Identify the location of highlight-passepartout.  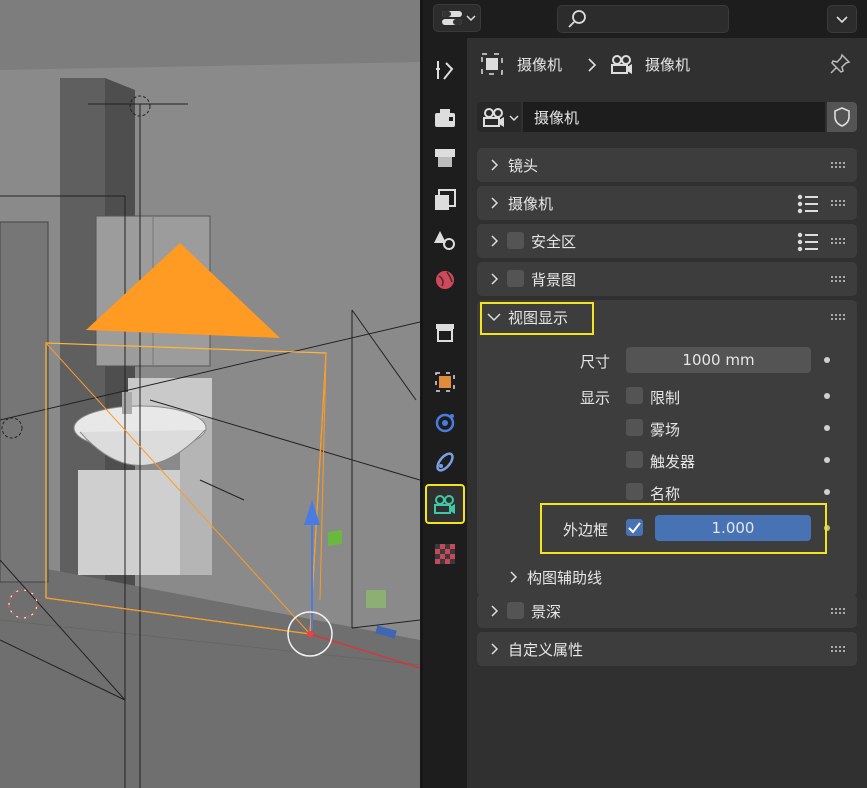
(683, 528).